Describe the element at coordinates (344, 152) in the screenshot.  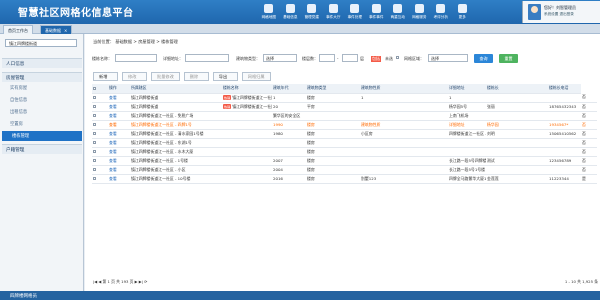
I see `table-row: 查看 镇江四牌楼街道江一社区 - 水木大厦 楼房 否` at that location.